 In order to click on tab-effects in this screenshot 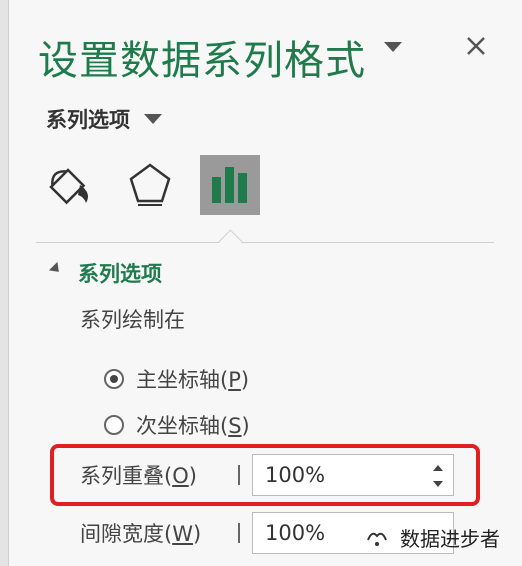, I will do `click(150, 185)`.